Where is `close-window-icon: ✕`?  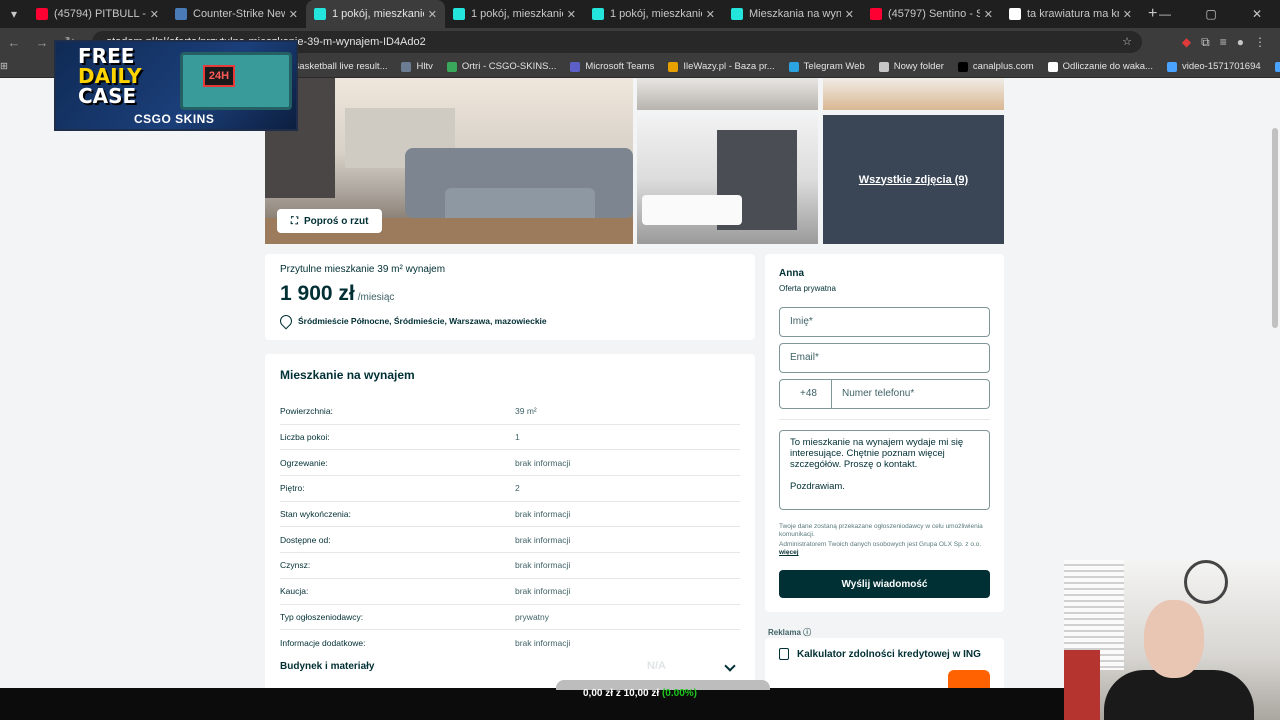 close-window-icon: ✕ is located at coordinates (1257, 14).